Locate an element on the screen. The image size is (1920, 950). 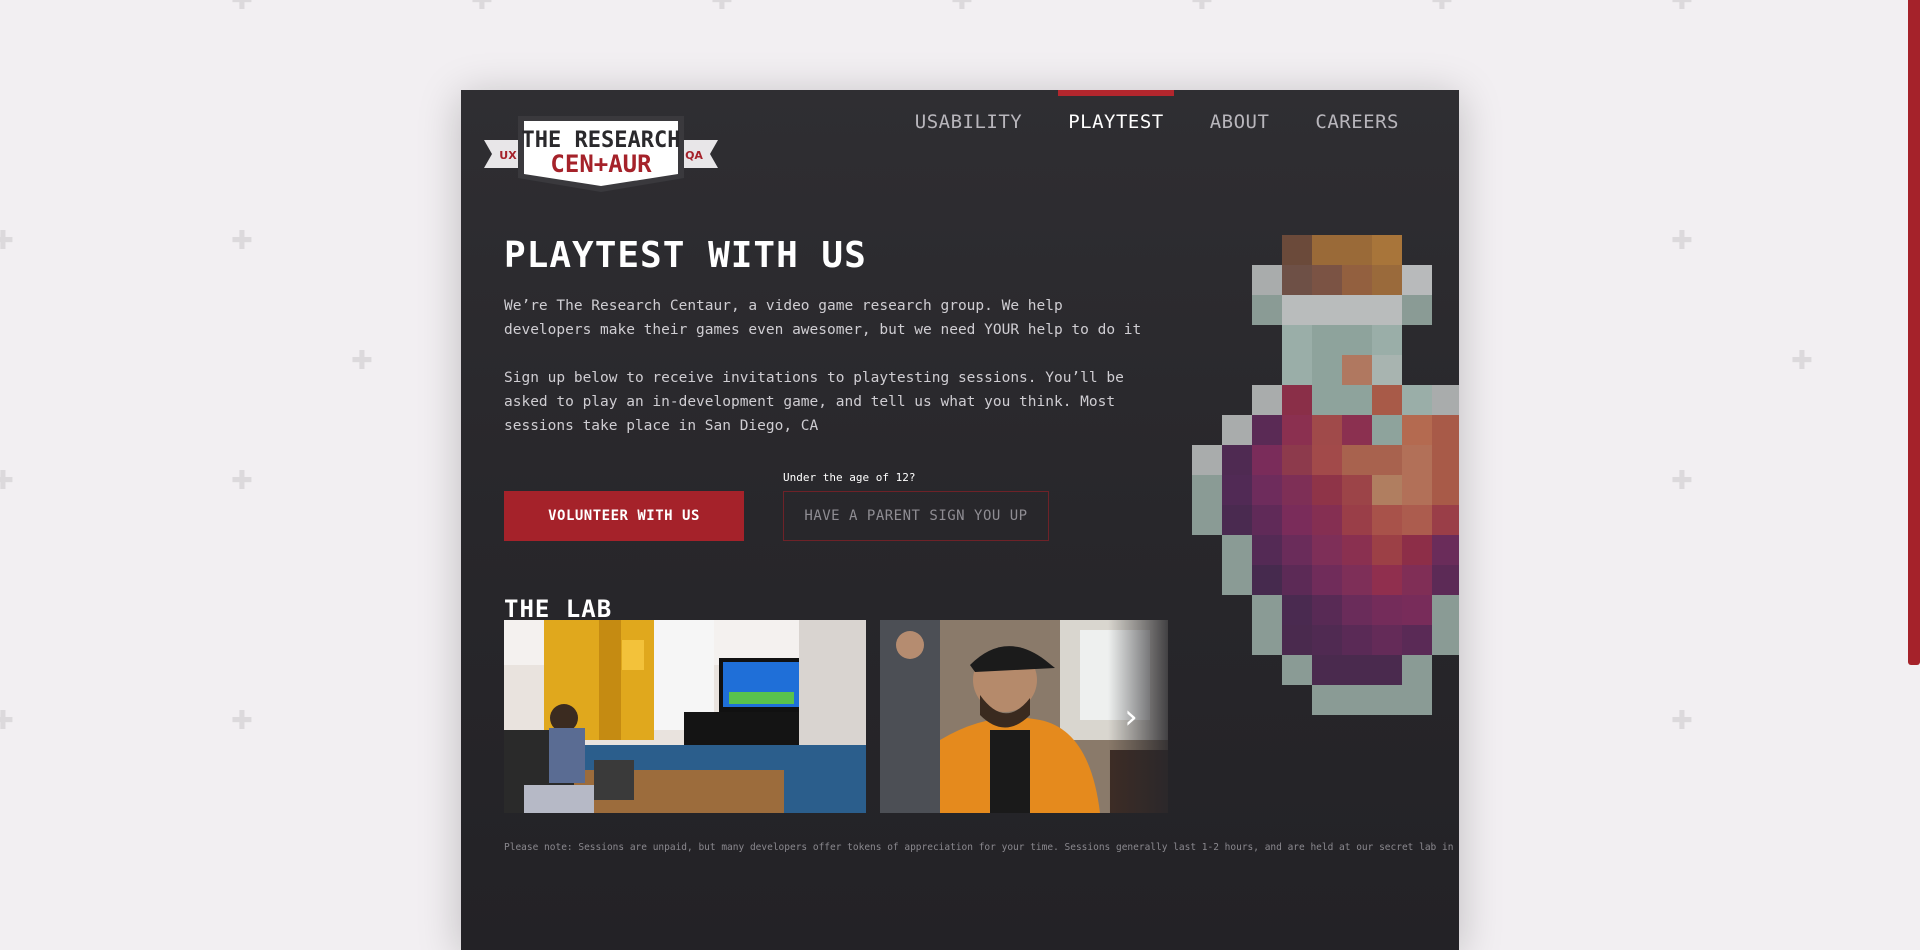
volunteer-button: VOLUNTEER WITH US is located at coordinates (624, 516).